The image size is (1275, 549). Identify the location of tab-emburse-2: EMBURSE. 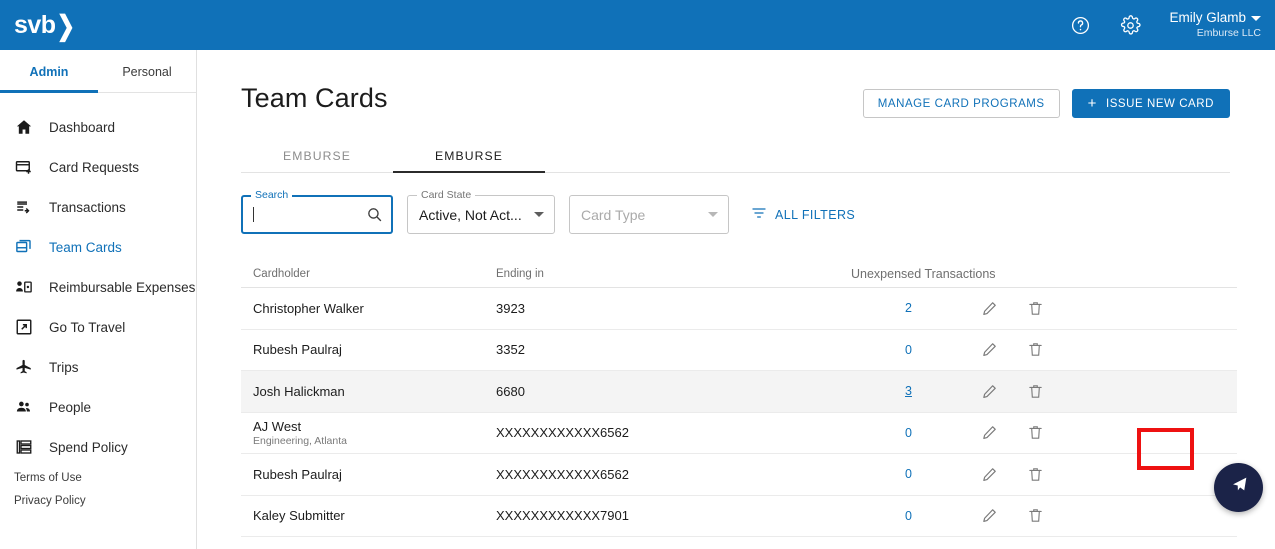
(469, 156).